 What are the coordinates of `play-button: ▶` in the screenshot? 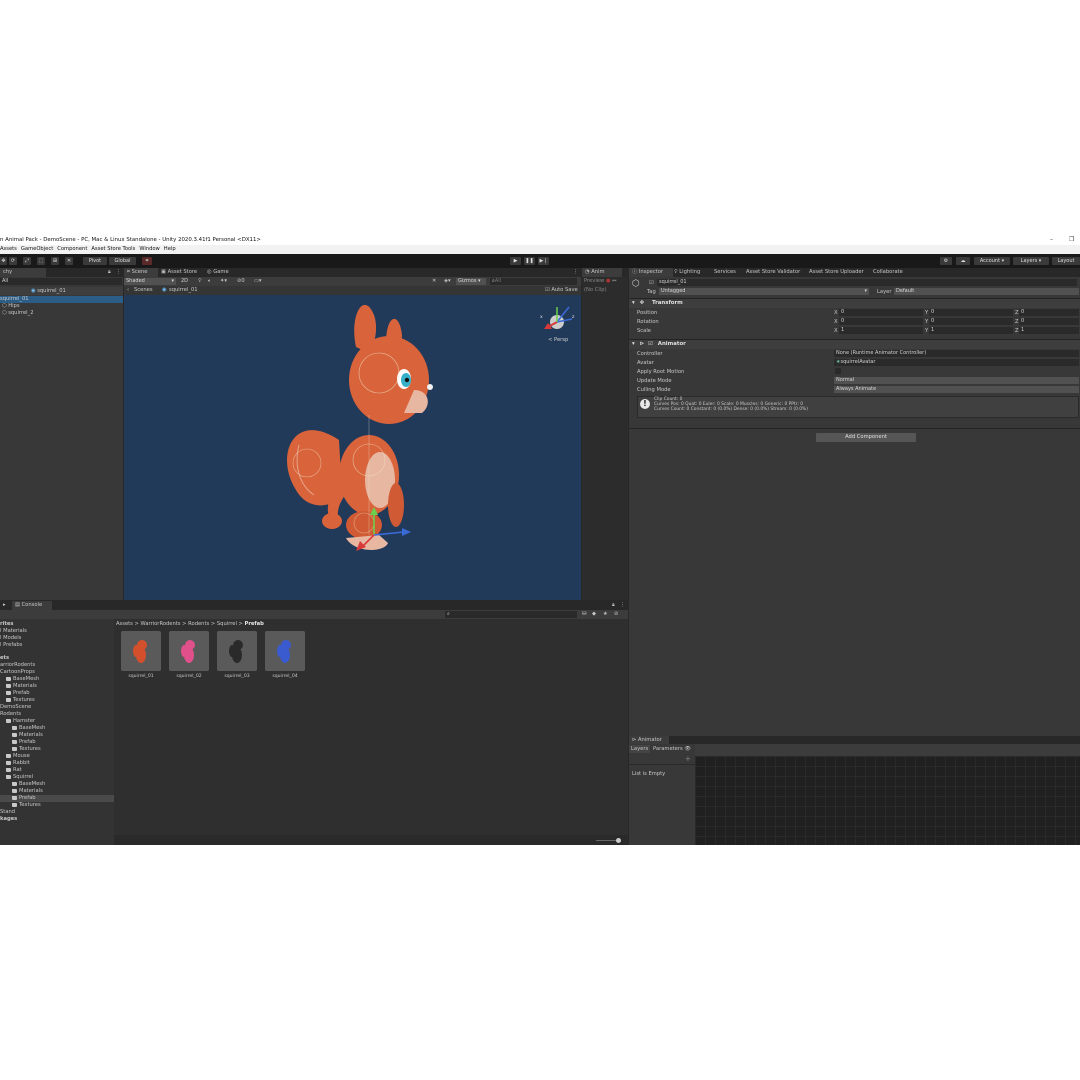 It's located at (515, 261).